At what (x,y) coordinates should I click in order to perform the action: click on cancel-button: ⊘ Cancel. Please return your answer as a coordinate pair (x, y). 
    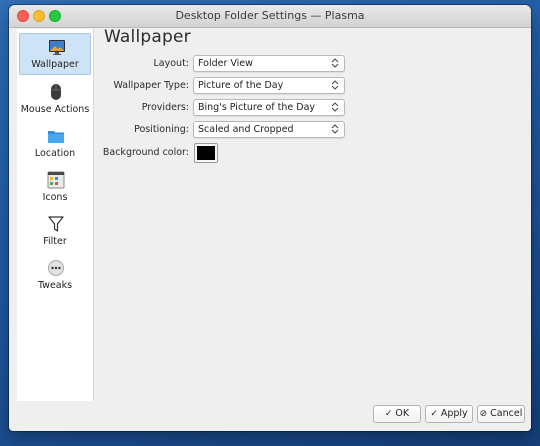
    Looking at the image, I should click on (501, 414).